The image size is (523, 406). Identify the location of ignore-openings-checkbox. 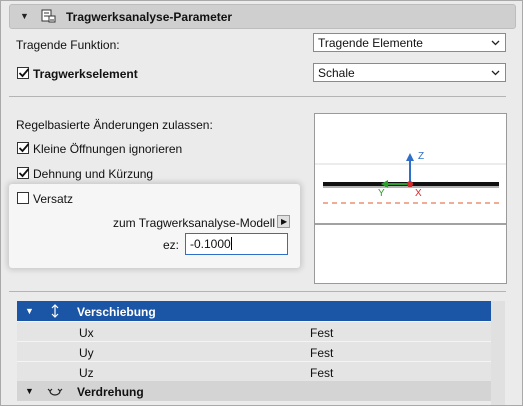
(23, 148).